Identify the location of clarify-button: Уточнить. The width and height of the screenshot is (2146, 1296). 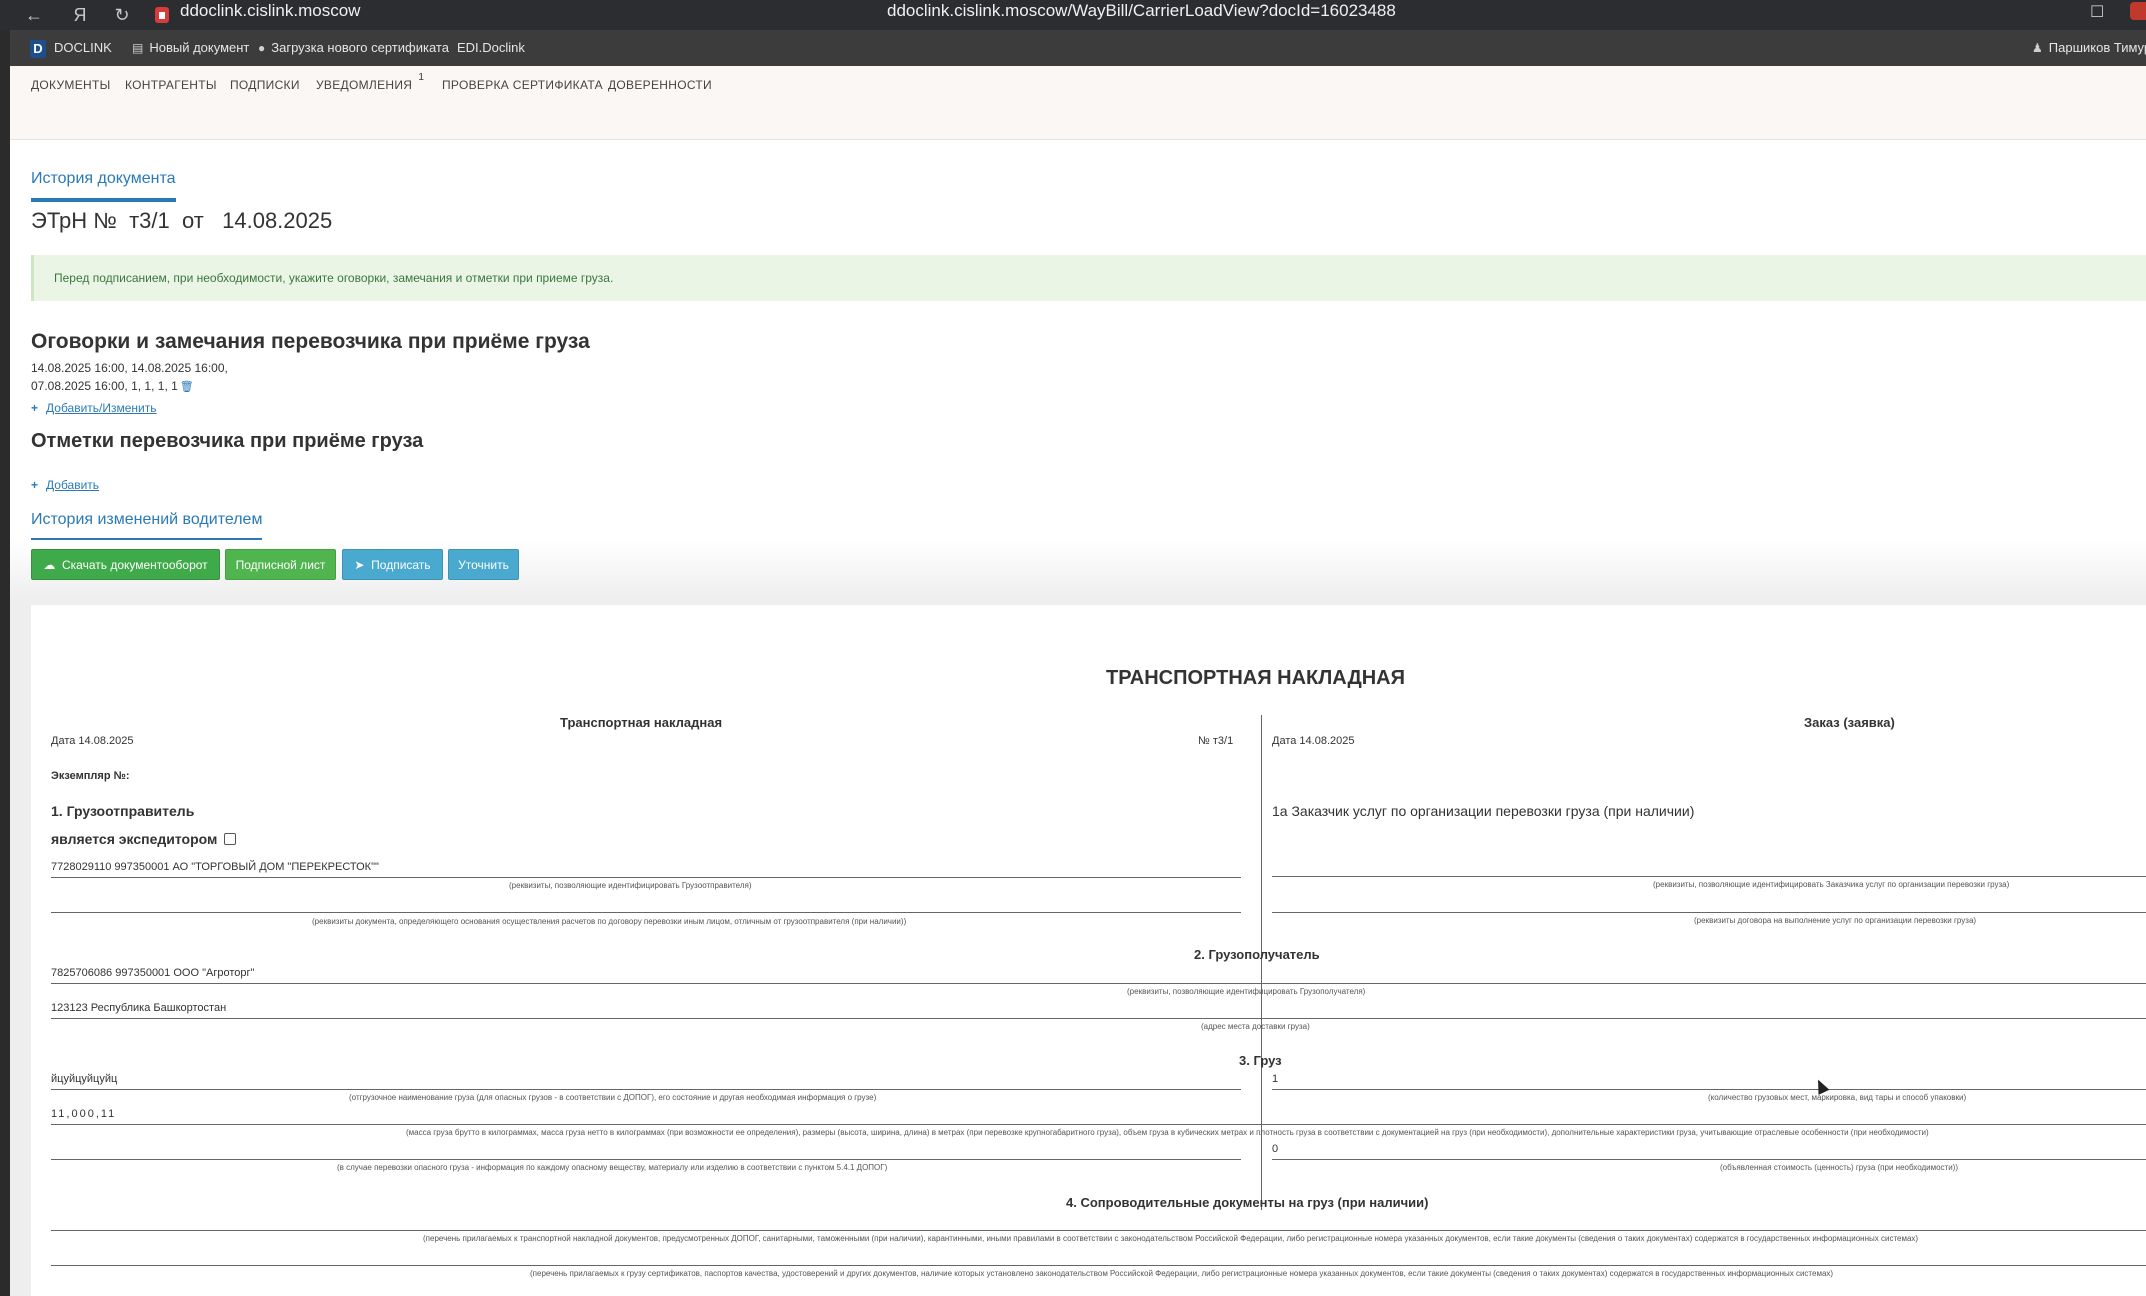
(483, 564).